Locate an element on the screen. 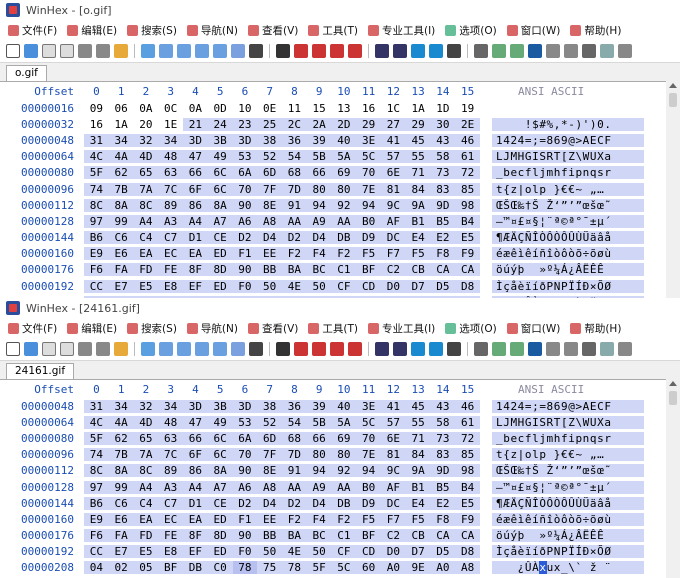 The image size is (680, 578). hex-byte: 75 is located at coordinates (269, 568).